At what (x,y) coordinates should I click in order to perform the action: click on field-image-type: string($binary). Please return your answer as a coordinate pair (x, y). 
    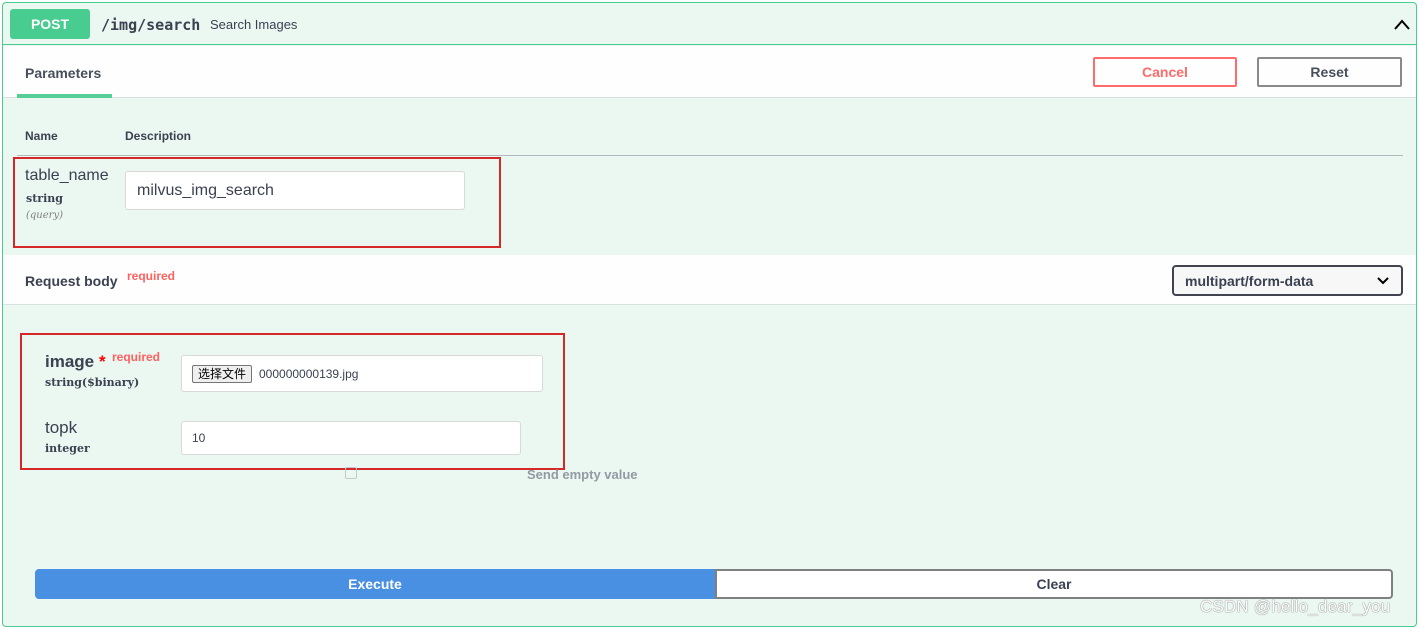
    Looking at the image, I should click on (92, 382).